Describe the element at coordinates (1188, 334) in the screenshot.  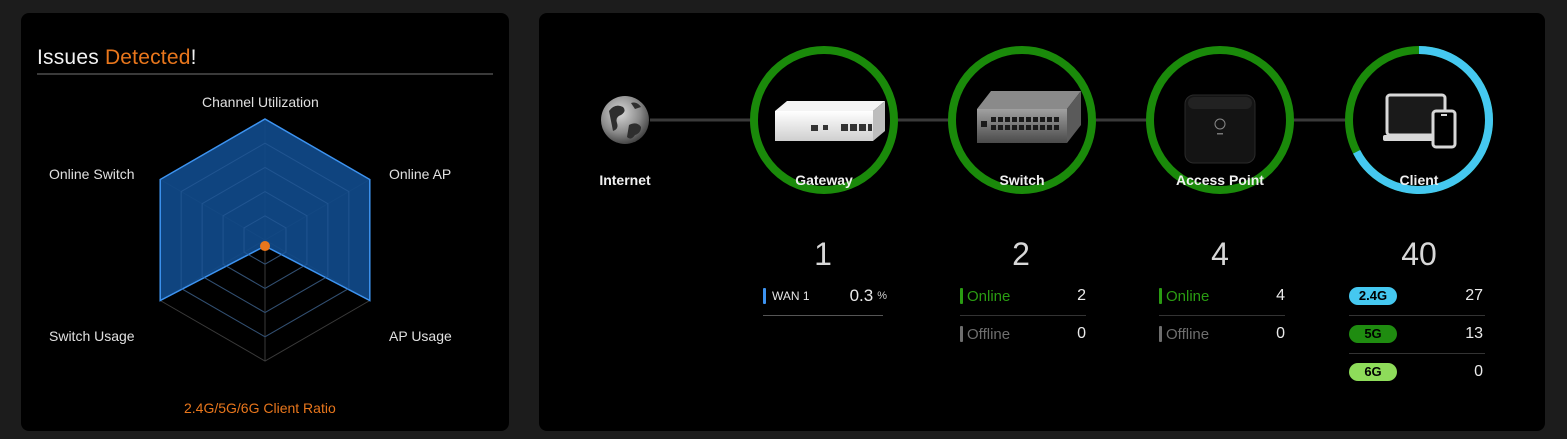
I see `ap-offline-label: Offline` at that location.